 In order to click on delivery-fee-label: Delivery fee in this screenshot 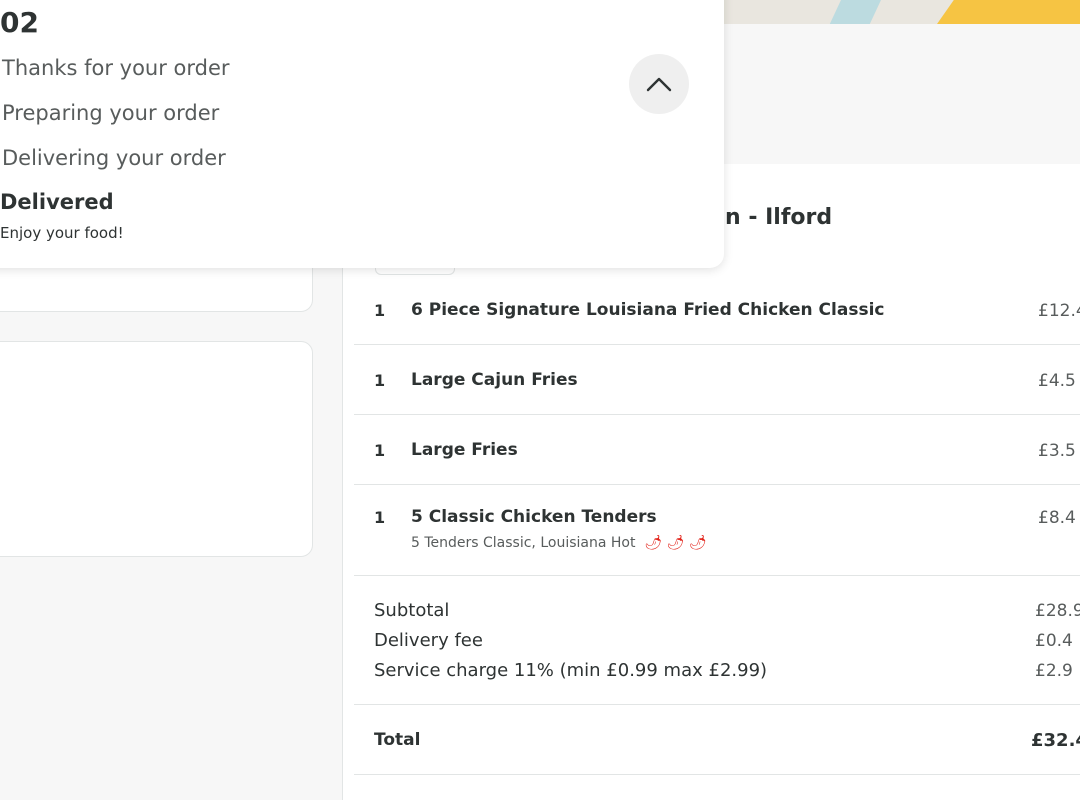, I will do `click(428, 640)`.